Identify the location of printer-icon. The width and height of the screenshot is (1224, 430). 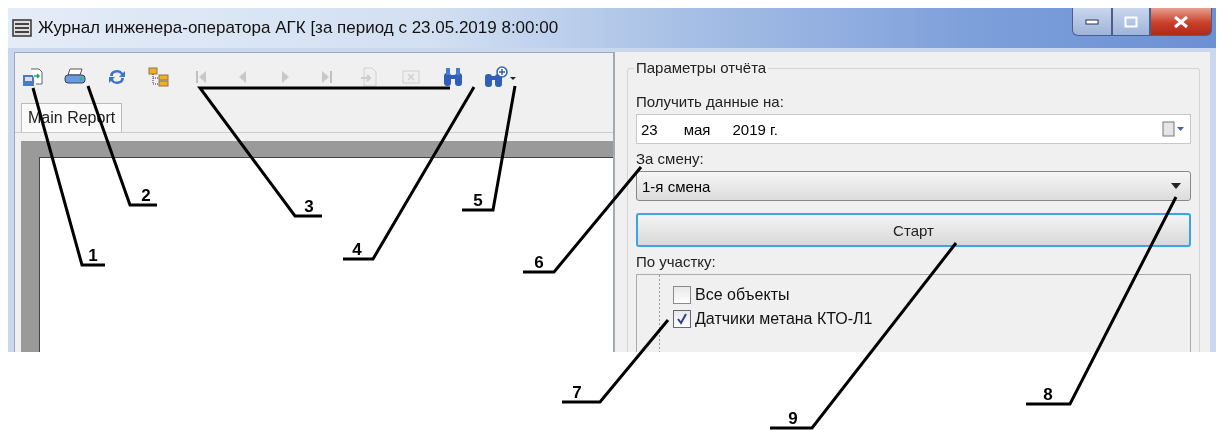
(75, 77).